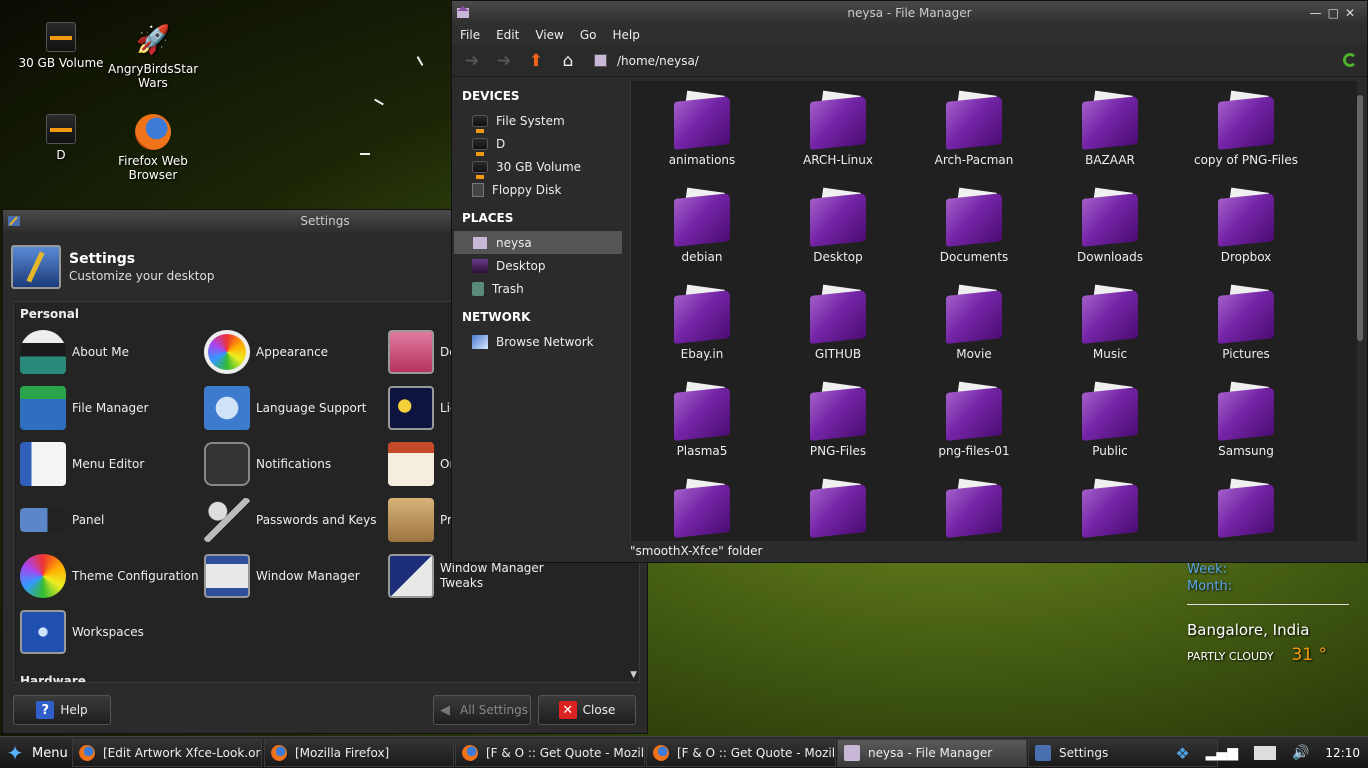 This screenshot has width=1368, height=768. Describe the element at coordinates (600, 60) in the screenshot. I see `home-folder-icon` at that location.